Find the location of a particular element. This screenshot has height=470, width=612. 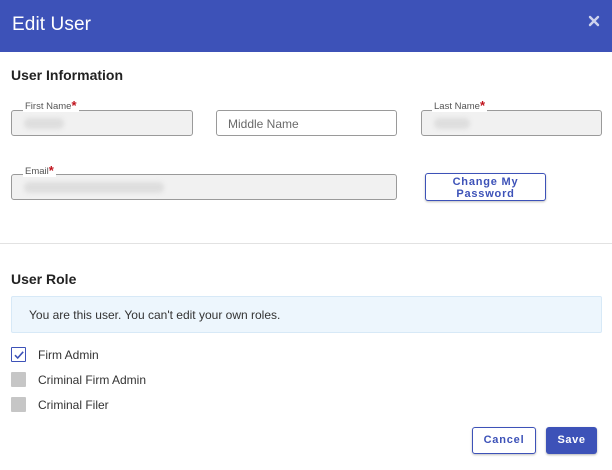

email-field is located at coordinates (204, 187).